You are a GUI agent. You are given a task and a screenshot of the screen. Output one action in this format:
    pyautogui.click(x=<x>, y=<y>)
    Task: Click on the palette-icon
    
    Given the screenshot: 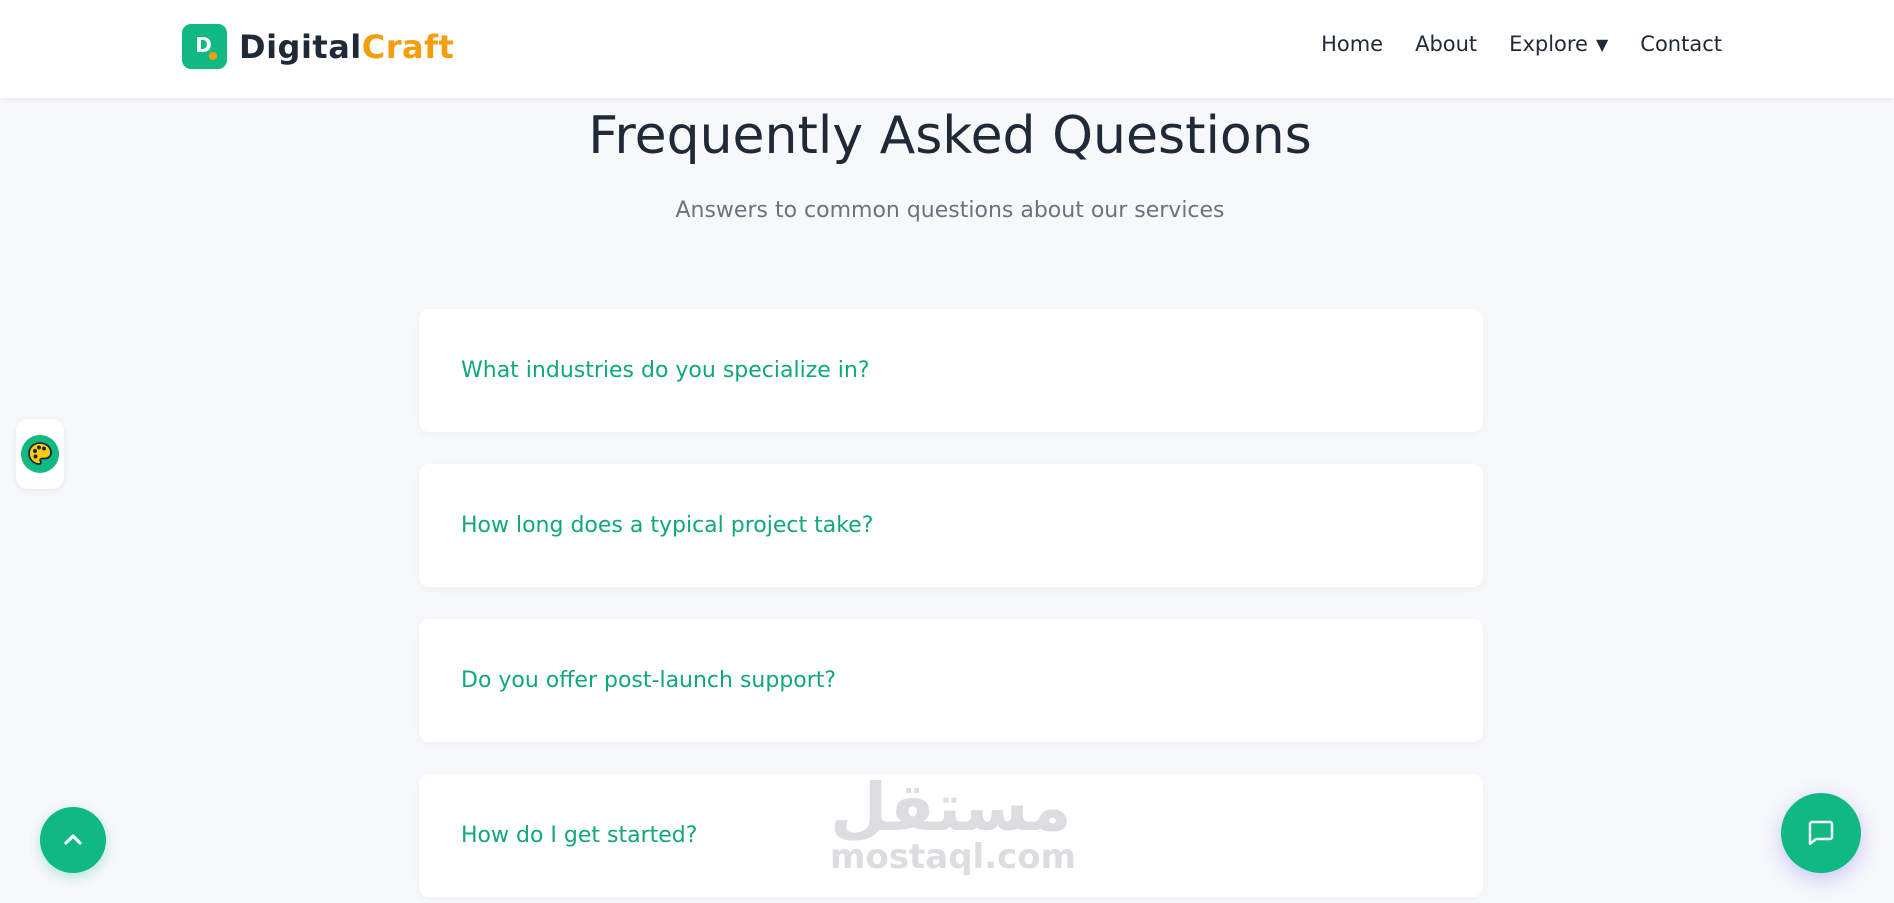 What is the action you would take?
    pyautogui.click(x=40, y=454)
    